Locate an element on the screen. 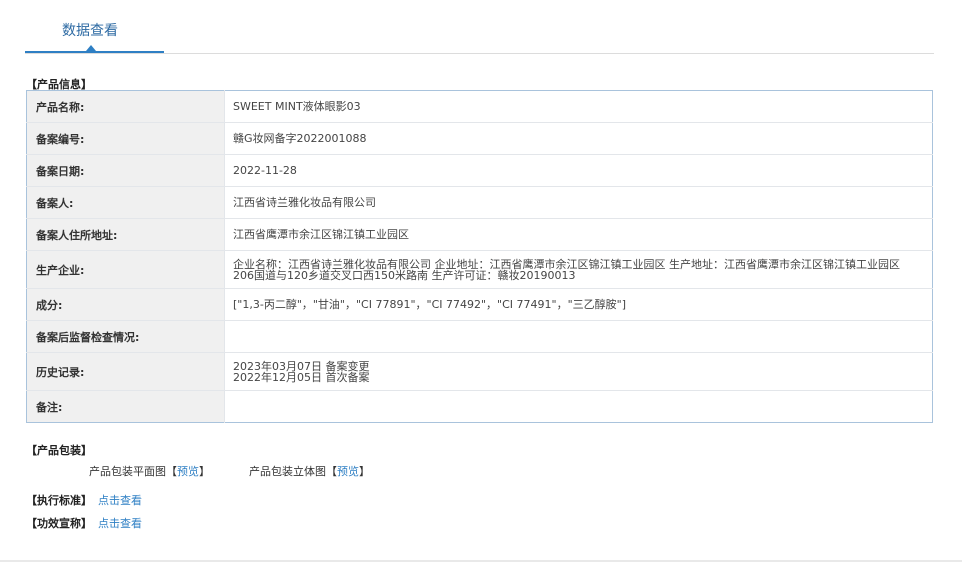  efficacy-row: 【功效宣称】 点击查看 is located at coordinates (84, 523).